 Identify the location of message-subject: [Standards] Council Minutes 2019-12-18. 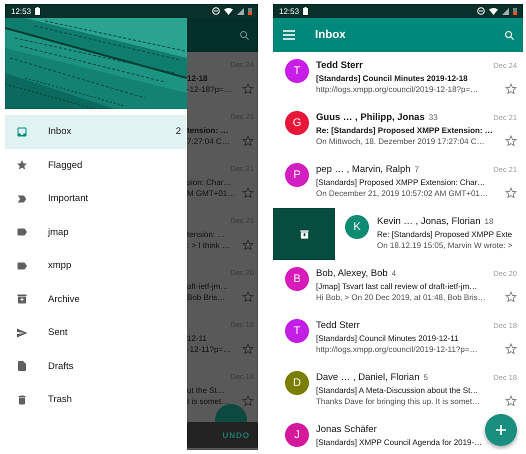
(392, 78).